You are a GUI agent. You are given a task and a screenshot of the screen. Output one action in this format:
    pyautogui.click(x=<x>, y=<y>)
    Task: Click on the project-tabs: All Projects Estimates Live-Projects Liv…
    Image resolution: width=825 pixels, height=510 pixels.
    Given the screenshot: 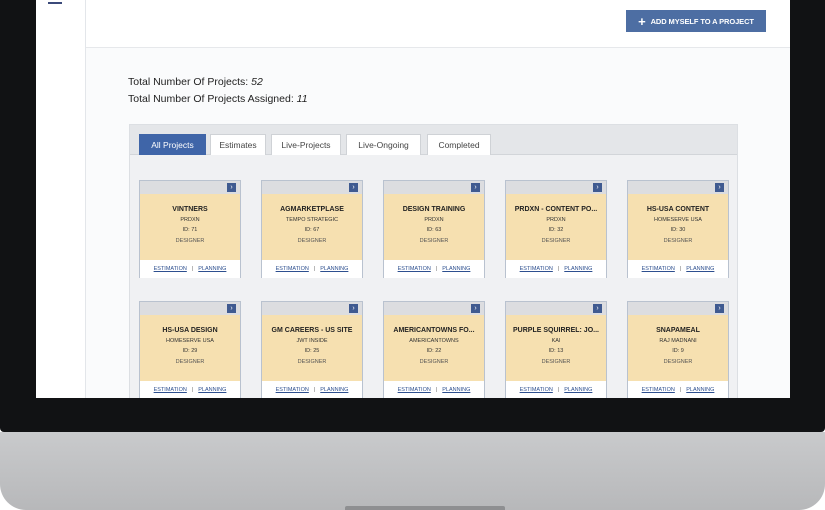 What is the action you would take?
    pyautogui.click(x=433, y=140)
    